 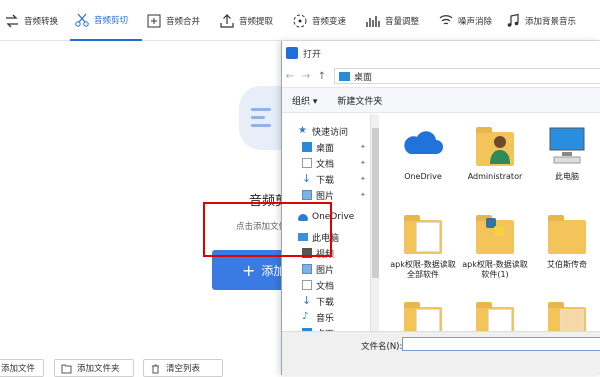 What do you see at coordinates (98, 369) in the screenshot?
I see `add-folder-label: 添加文件夹` at bounding box center [98, 369].